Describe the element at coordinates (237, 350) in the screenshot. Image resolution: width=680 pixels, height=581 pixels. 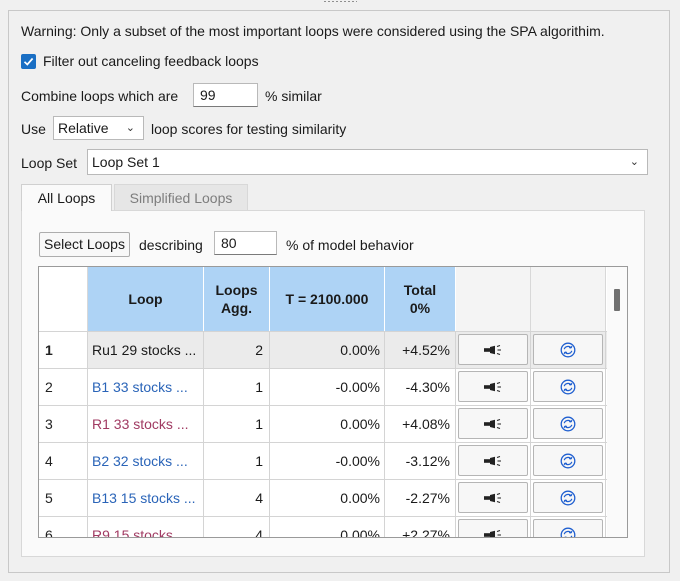
I see `loops-agg-value: 2` at that location.